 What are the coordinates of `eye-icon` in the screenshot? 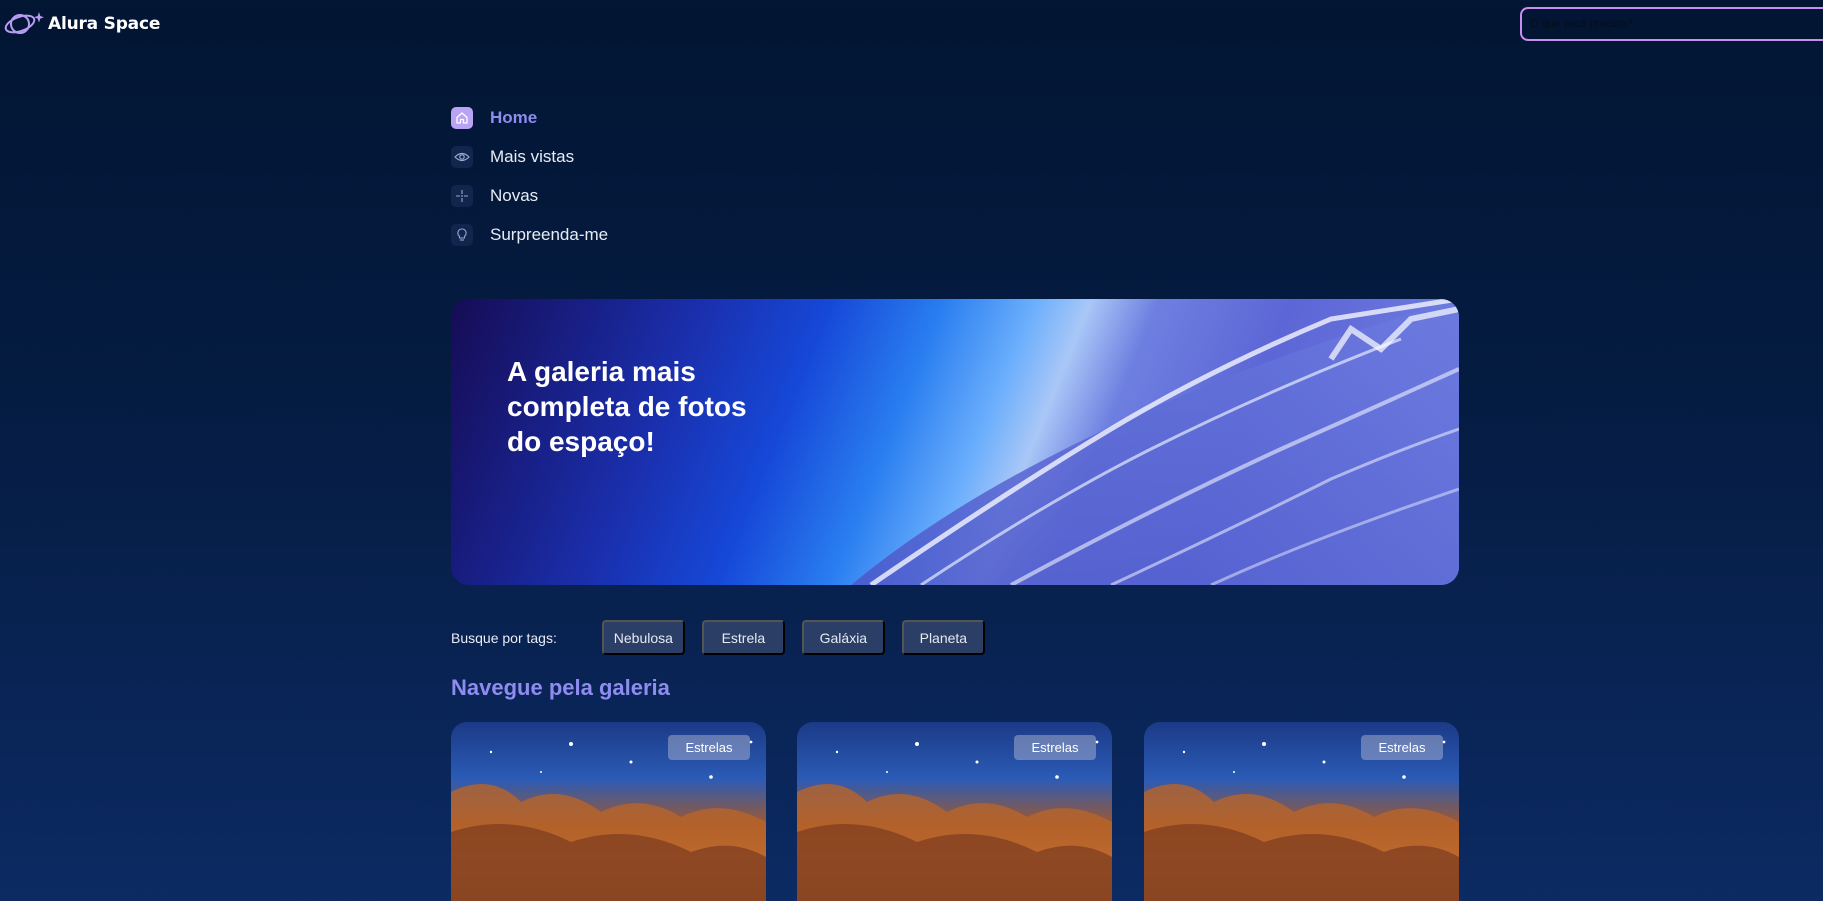 It's located at (462, 157).